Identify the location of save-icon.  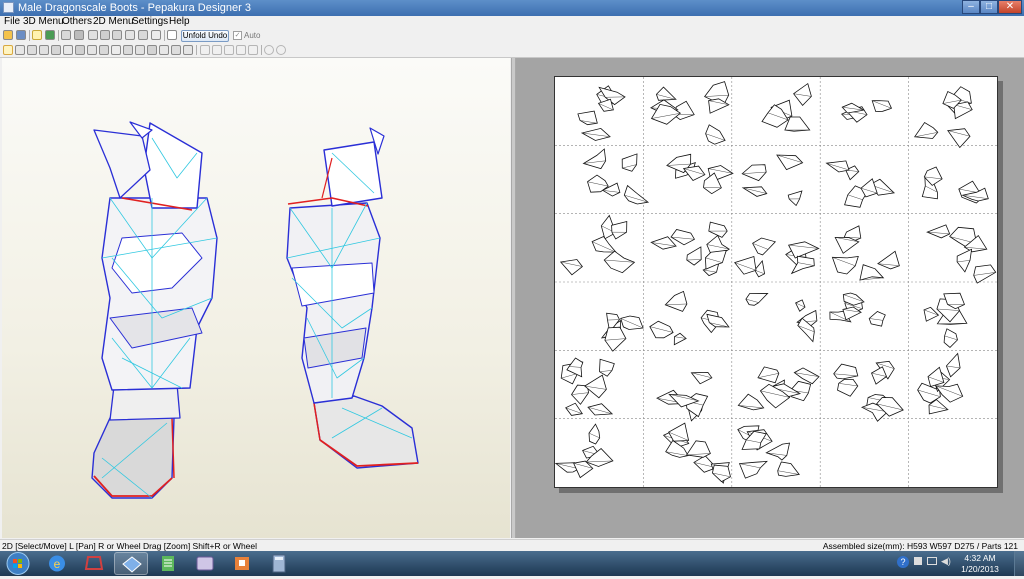
(21, 35).